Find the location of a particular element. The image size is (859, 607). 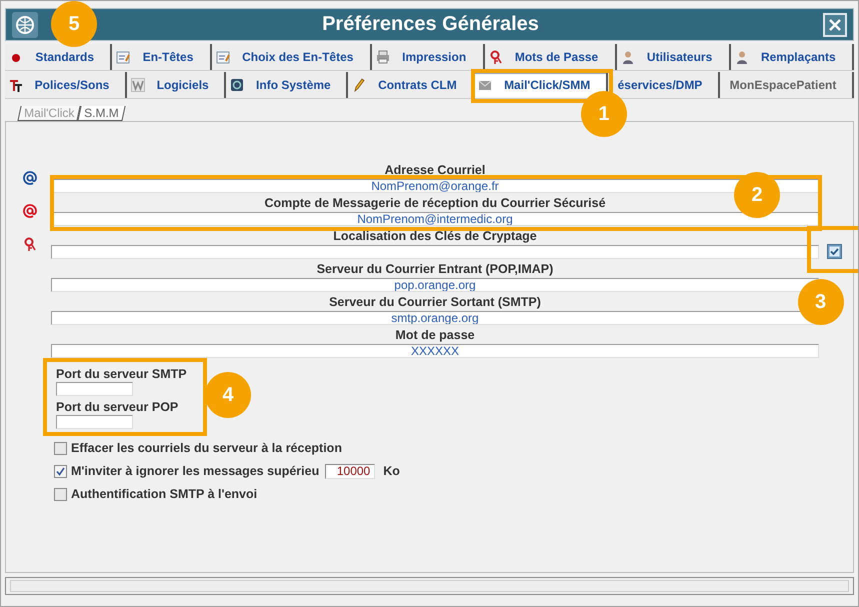

tab: Choix des En-Têtes is located at coordinates (292, 57).